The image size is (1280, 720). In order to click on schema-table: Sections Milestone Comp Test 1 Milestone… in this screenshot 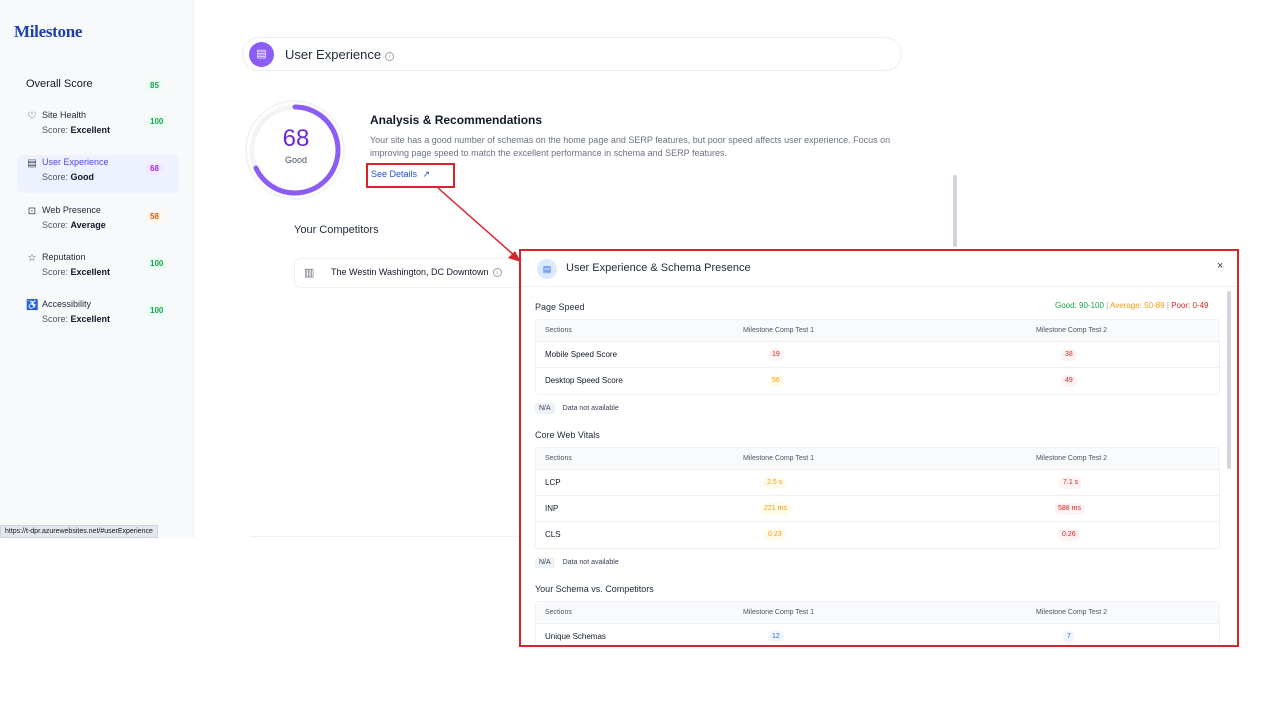, I will do `click(877, 623)`.